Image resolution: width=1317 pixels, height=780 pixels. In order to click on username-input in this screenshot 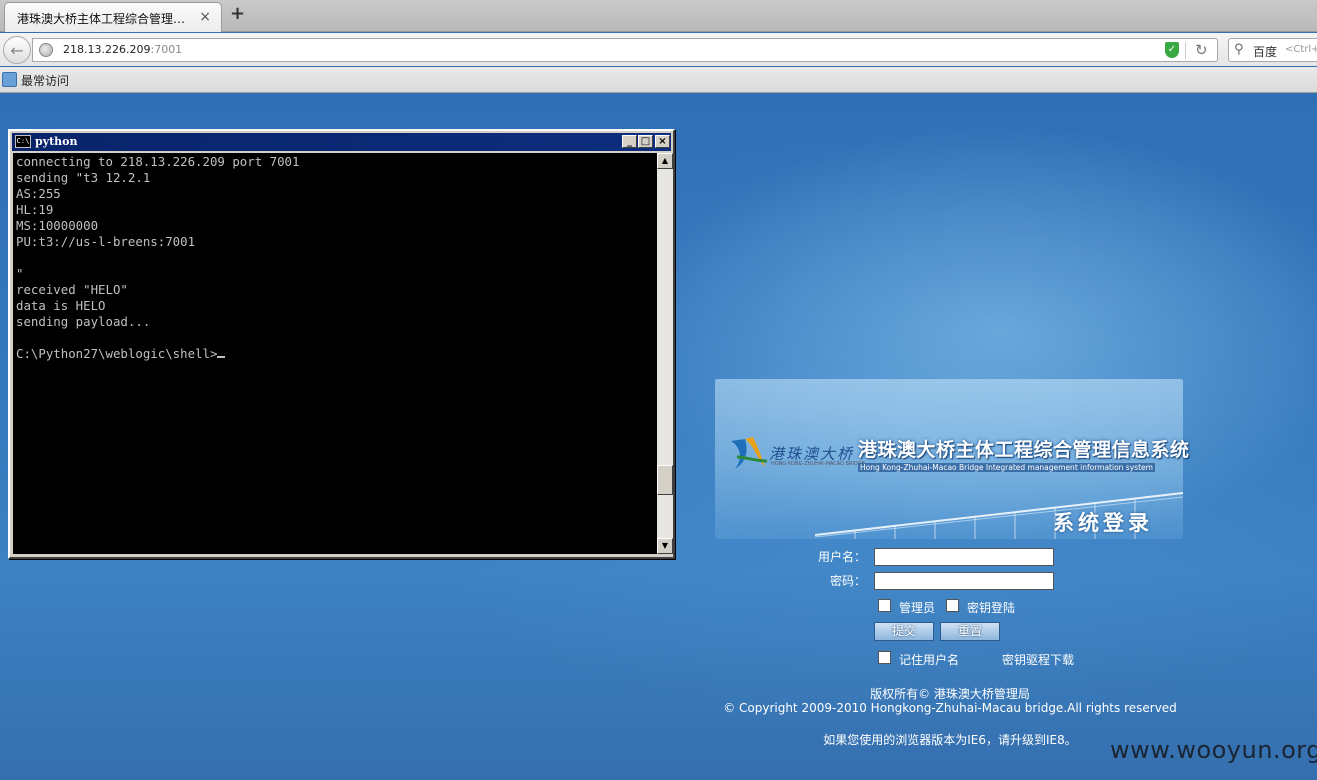, I will do `click(964, 557)`.